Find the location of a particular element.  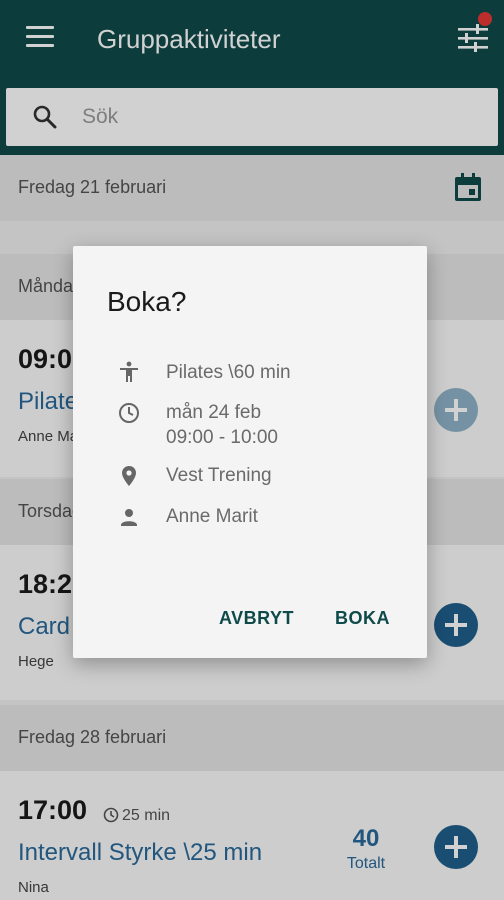

clock-icon is located at coordinates (129, 413).